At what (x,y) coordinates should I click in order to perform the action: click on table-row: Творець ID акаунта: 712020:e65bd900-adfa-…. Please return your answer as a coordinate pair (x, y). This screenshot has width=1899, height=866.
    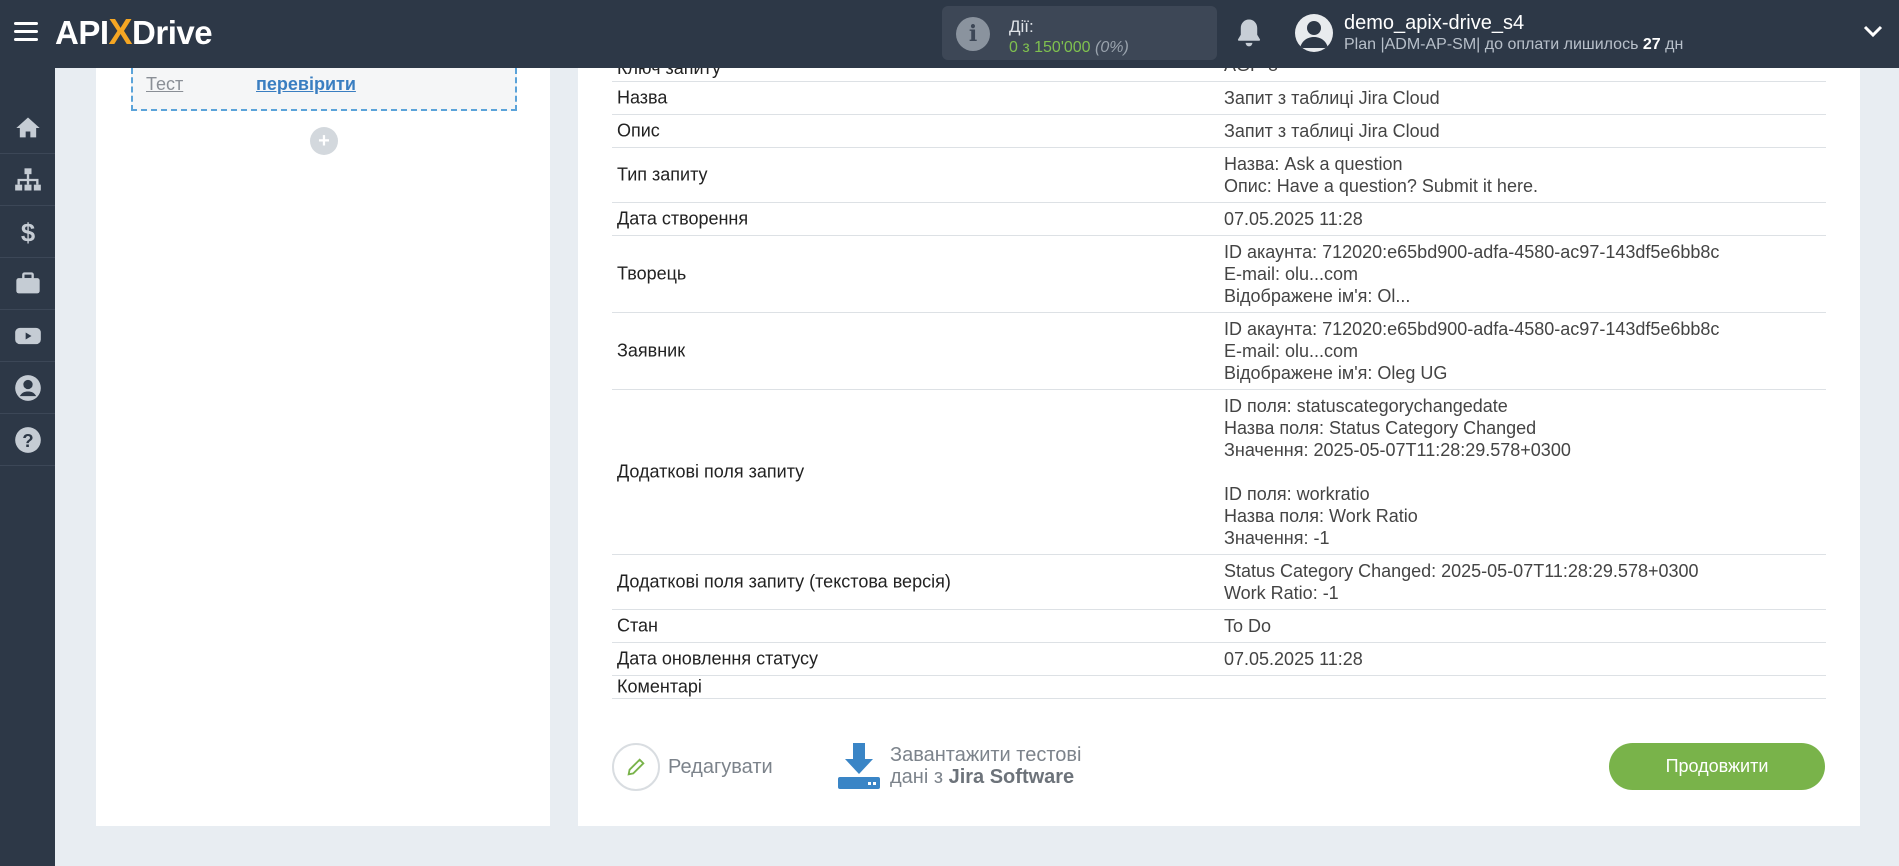
    Looking at the image, I should click on (1219, 274).